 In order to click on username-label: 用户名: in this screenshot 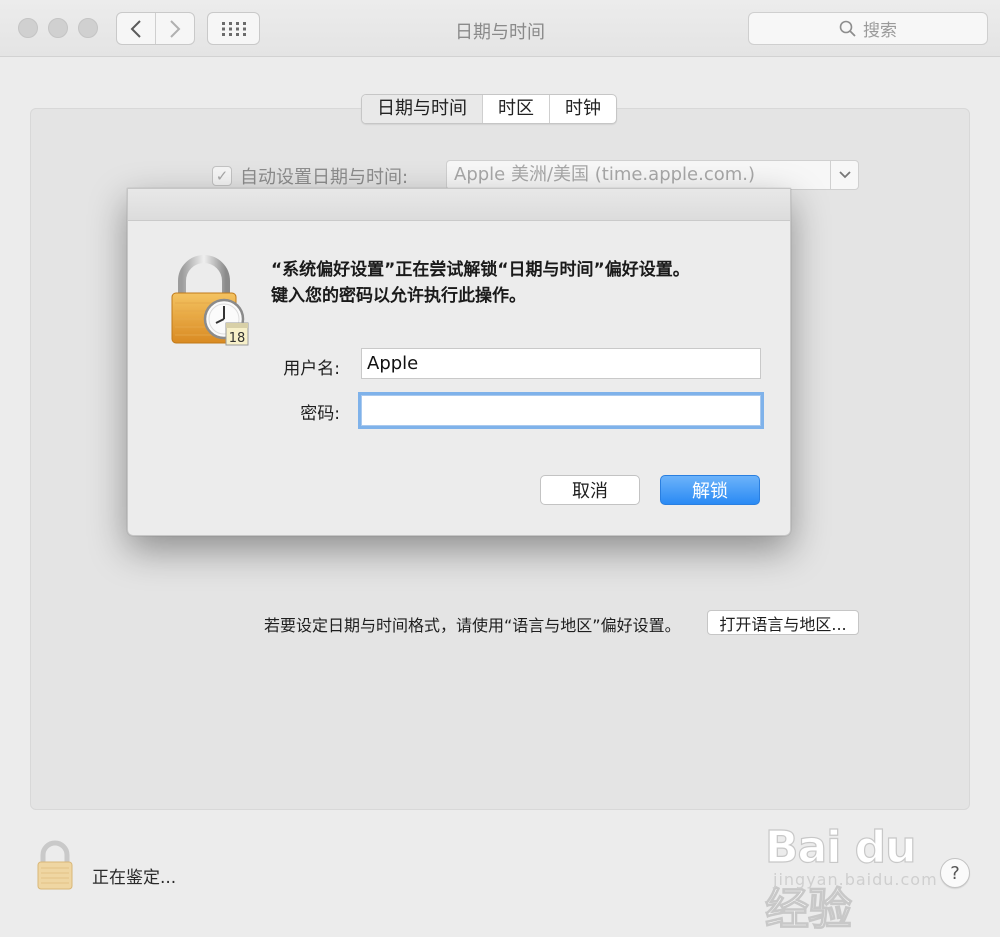, I will do `click(311, 369)`.